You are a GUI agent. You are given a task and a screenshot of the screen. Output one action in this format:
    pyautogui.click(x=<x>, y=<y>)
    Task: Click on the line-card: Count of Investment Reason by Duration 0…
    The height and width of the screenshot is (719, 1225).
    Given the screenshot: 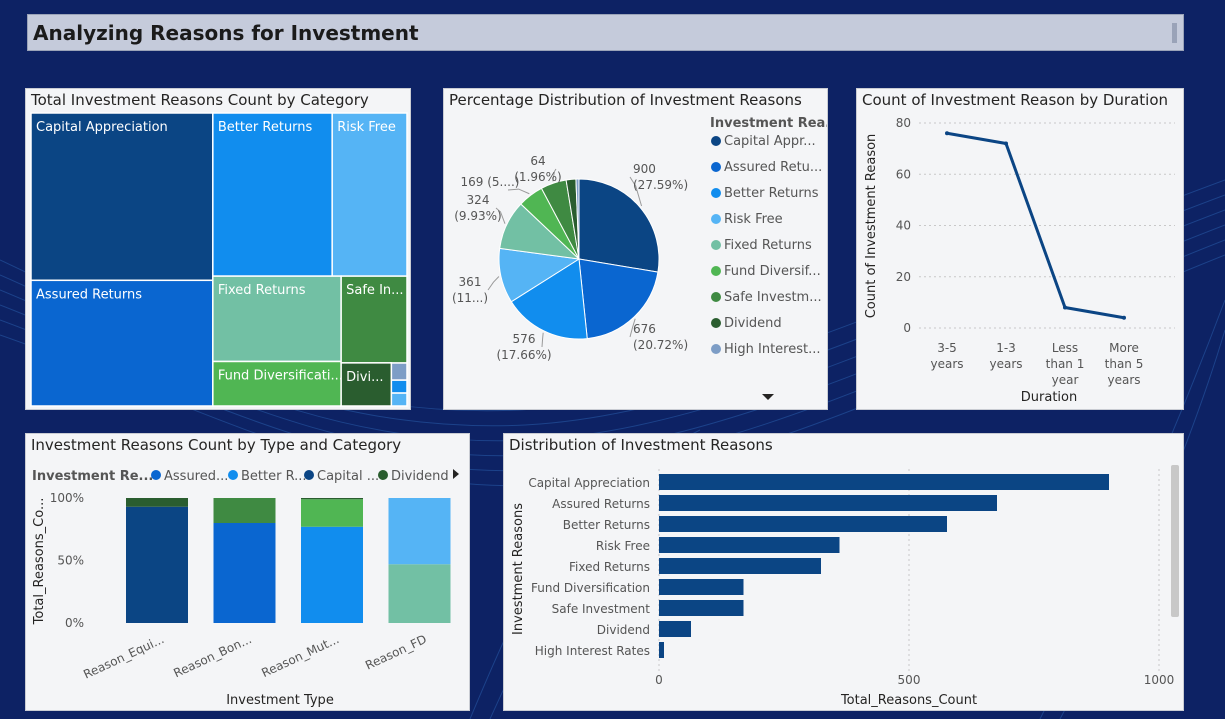 What is the action you would take?
    pyautogui.click(x=1020, y=249)
    